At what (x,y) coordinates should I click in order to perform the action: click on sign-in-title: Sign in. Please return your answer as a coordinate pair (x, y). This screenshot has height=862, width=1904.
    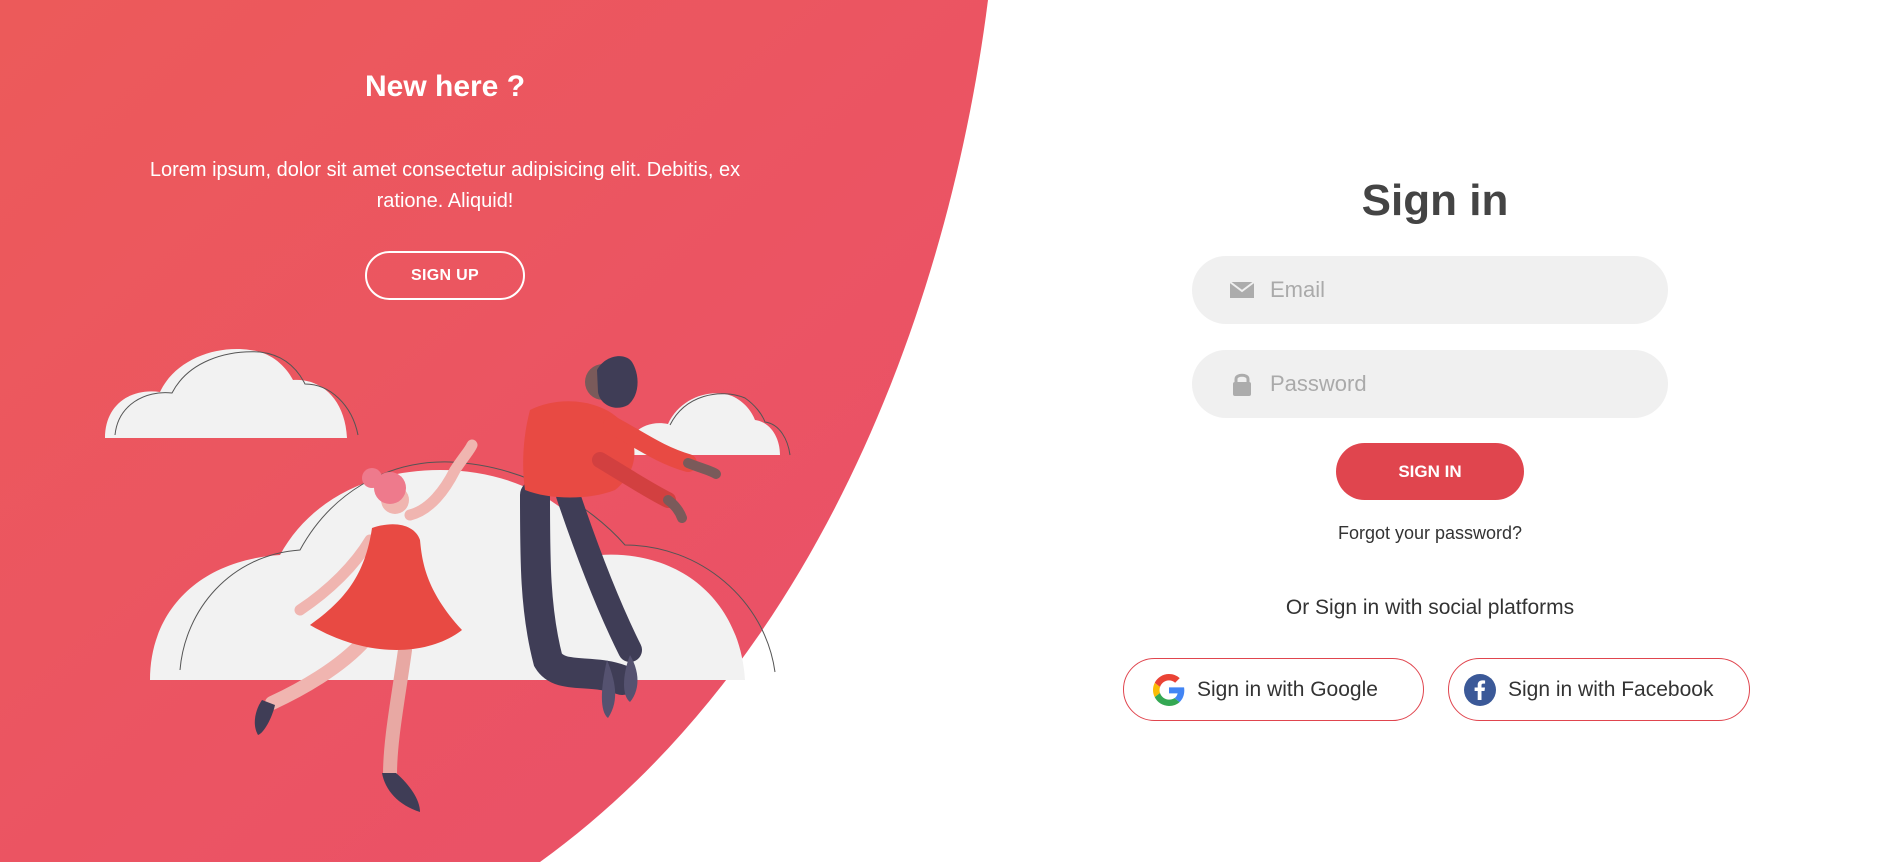
    Looking at the image, I should click on (1435, 200).